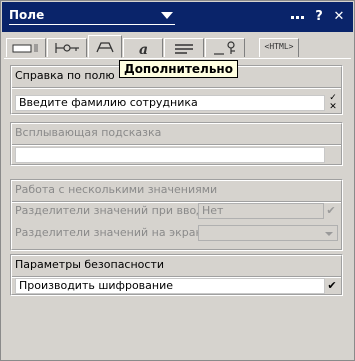 Image resolution: width=355 pixels, height=361 pixels. I want to click on svg-text: a, so click(143, 48).